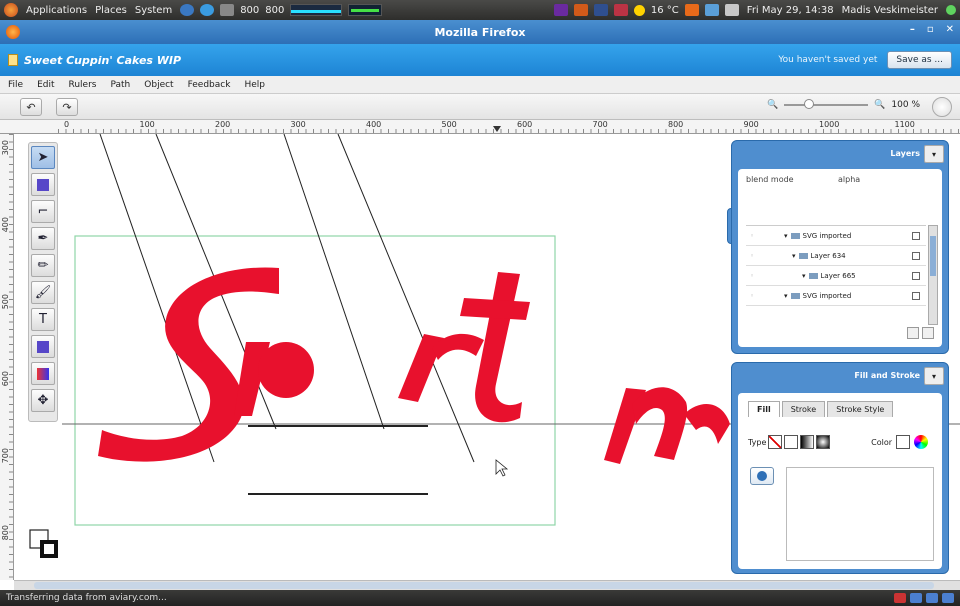 The width and height of the screenshot is (960, 606). What do you see at coordinates (934, 376) in the screenshot?
I see `fill-stroke-panel-menu-button: ▾` at bounding box center [934, 376].